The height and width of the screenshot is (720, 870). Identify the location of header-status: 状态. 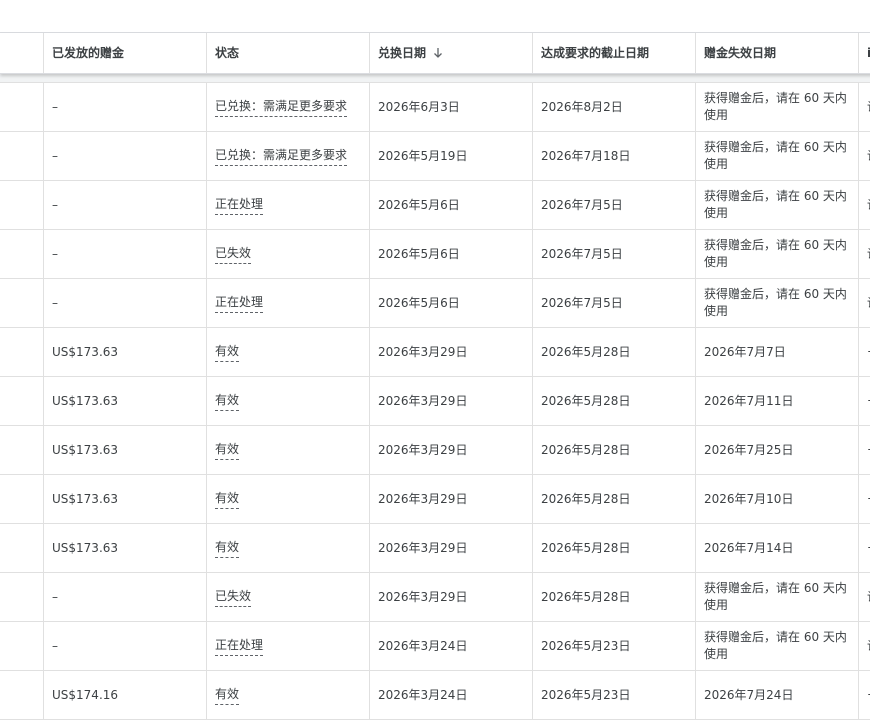
(288, 53).